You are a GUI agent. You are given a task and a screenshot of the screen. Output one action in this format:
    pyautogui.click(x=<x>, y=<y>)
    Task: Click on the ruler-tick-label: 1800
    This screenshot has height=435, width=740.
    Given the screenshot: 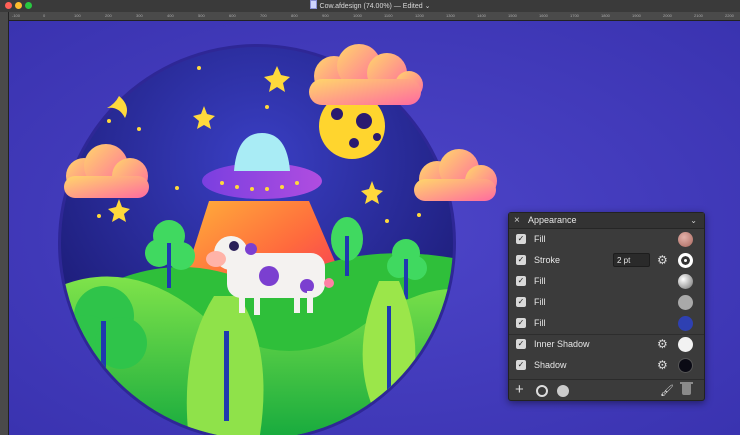 What is the action you would take?
    pyautogui.click(x=605, y=15)
    